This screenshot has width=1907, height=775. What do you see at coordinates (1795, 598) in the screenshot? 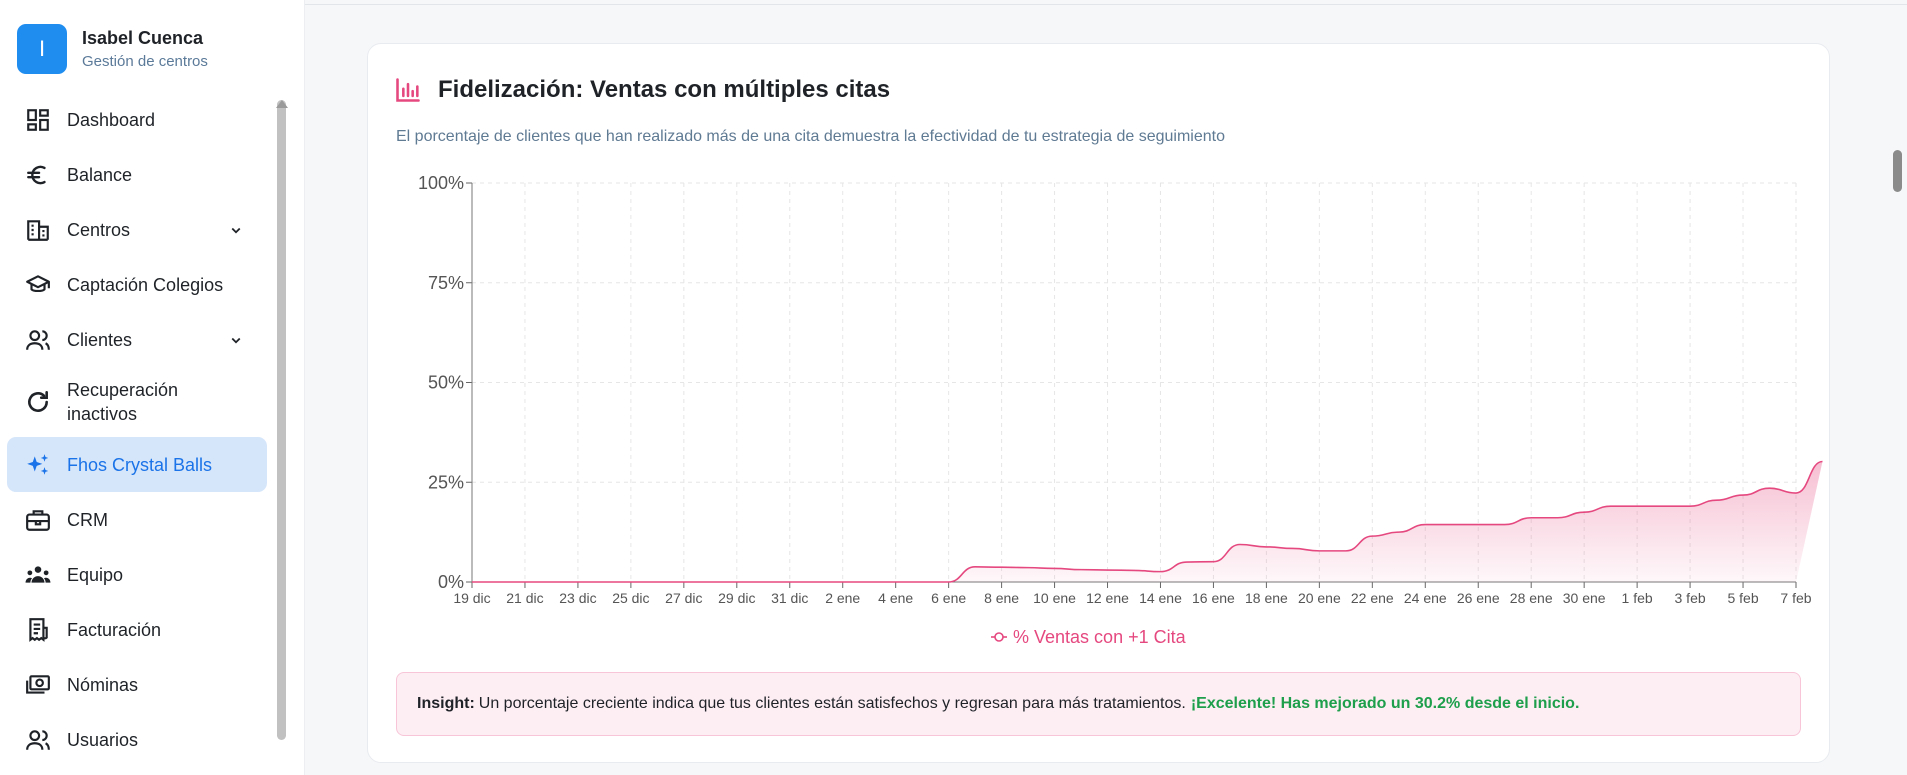
I see `x-tick-label: 7 feb` at bounding box center [1795, 598].